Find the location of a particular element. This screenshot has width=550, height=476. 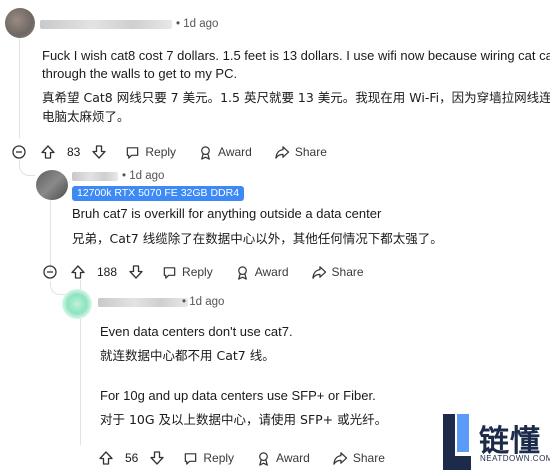

comment-text-zh: 兄弟，Cat7 线缆除了在数据中心以外，其他任何情况下都太强了。 is located at coordinates (257, 238).